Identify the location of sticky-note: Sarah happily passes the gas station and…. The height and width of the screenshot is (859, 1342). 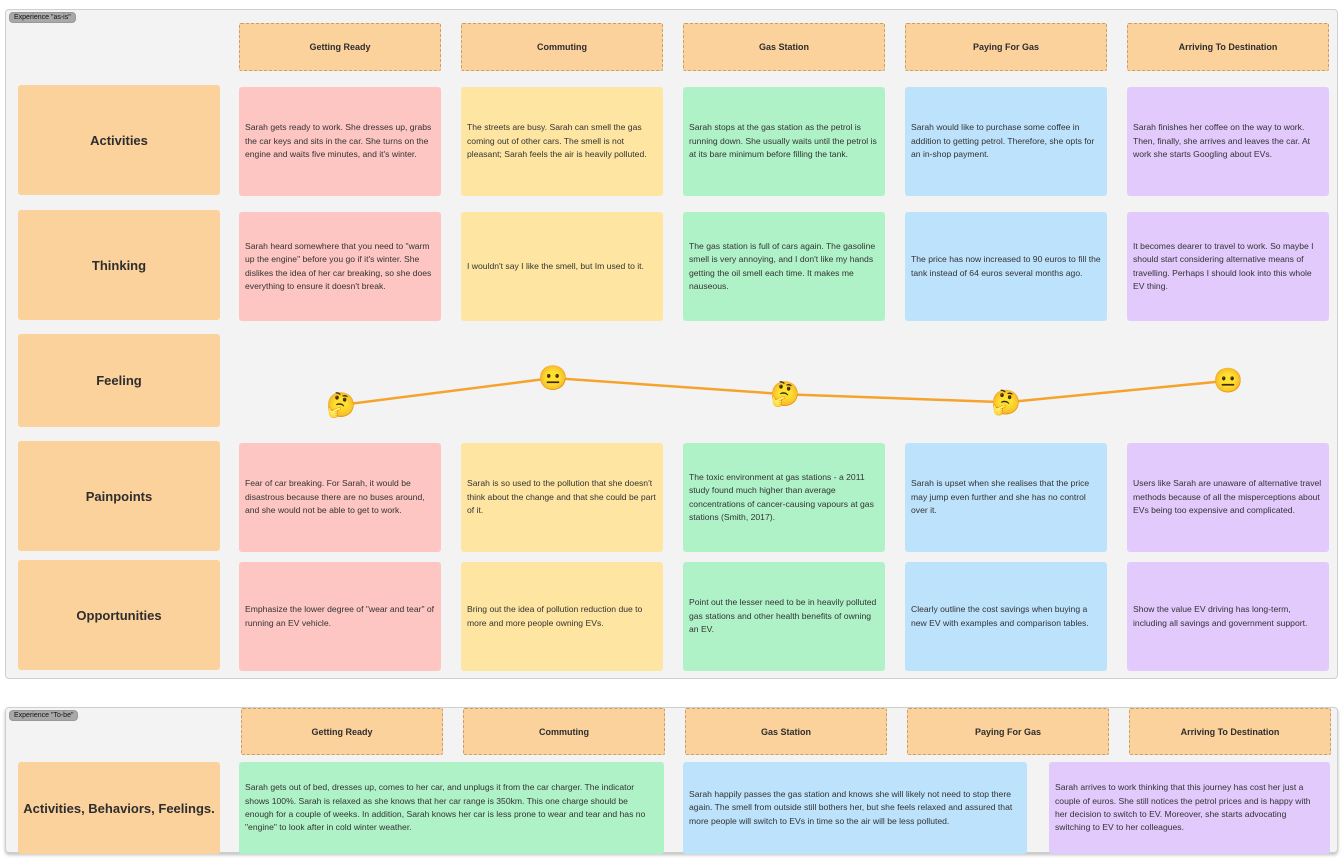
(855, 808).